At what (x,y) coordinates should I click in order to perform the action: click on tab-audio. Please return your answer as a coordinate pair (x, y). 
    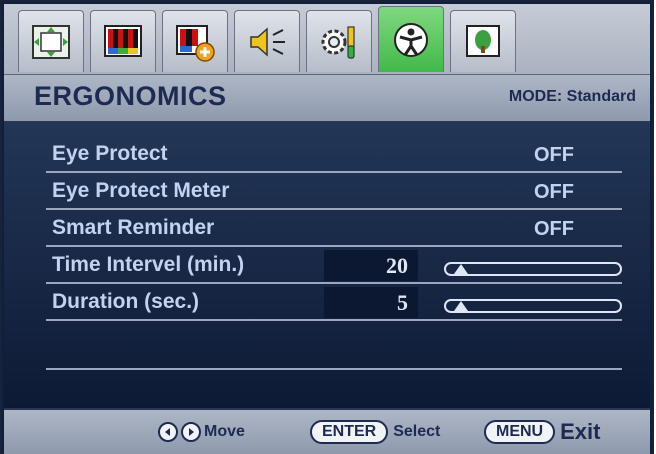
    Looking at the image, I should click on (267, 41).